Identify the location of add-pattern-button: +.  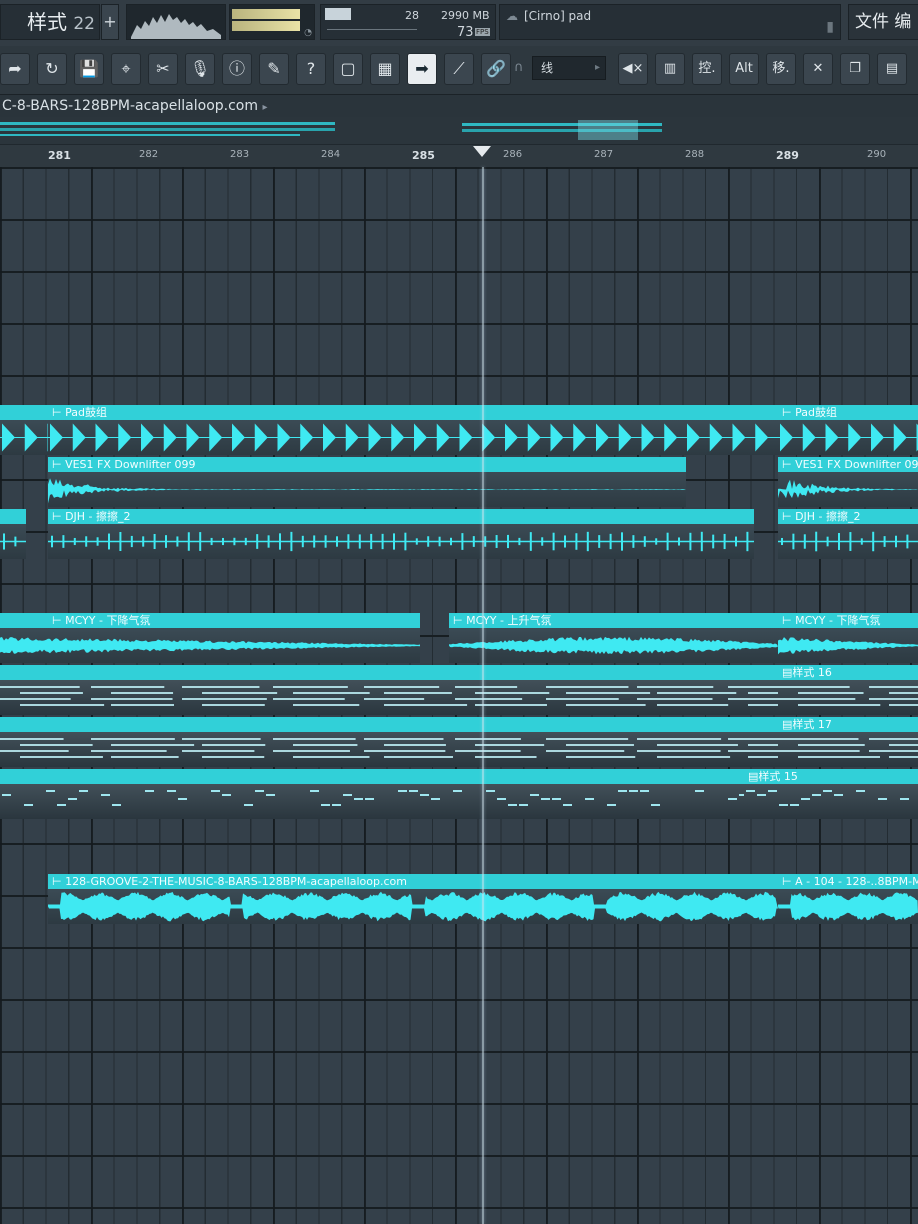
(110, 22).